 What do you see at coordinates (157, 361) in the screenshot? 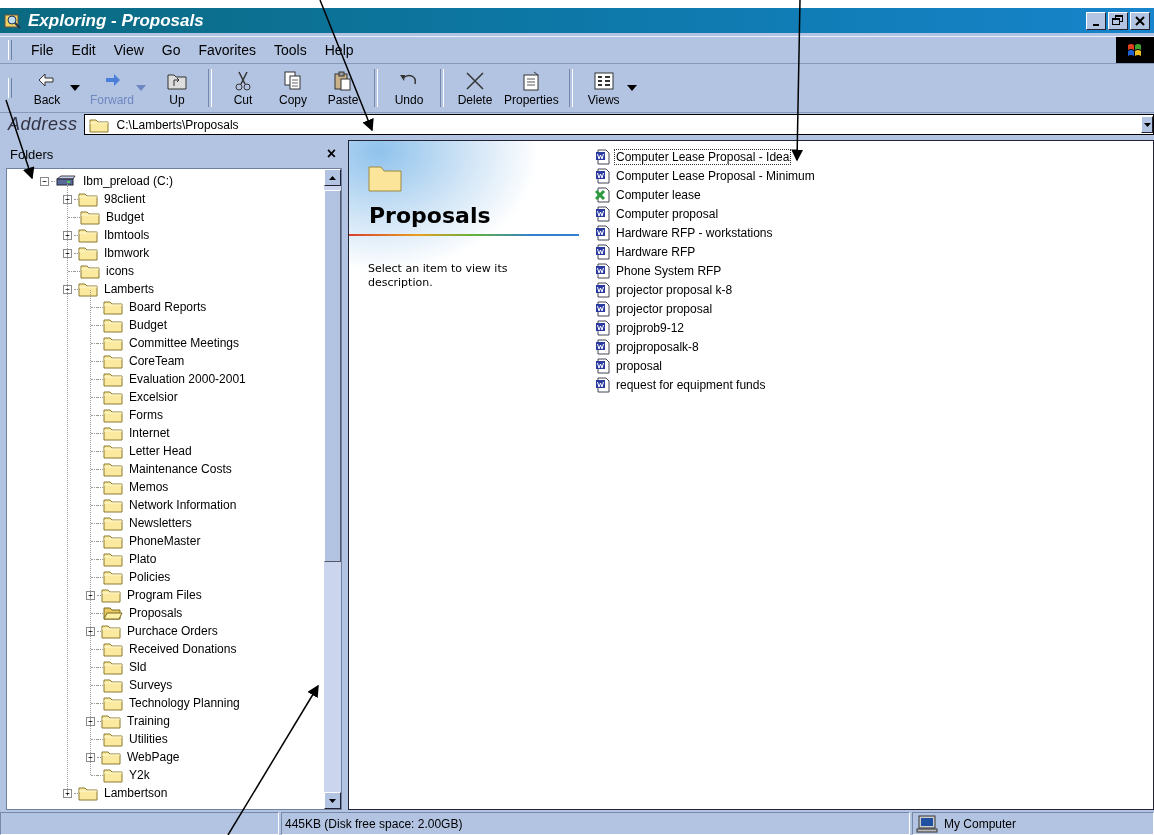
I see `folder-label: CoreTeam` at bounding box center [157, 361].